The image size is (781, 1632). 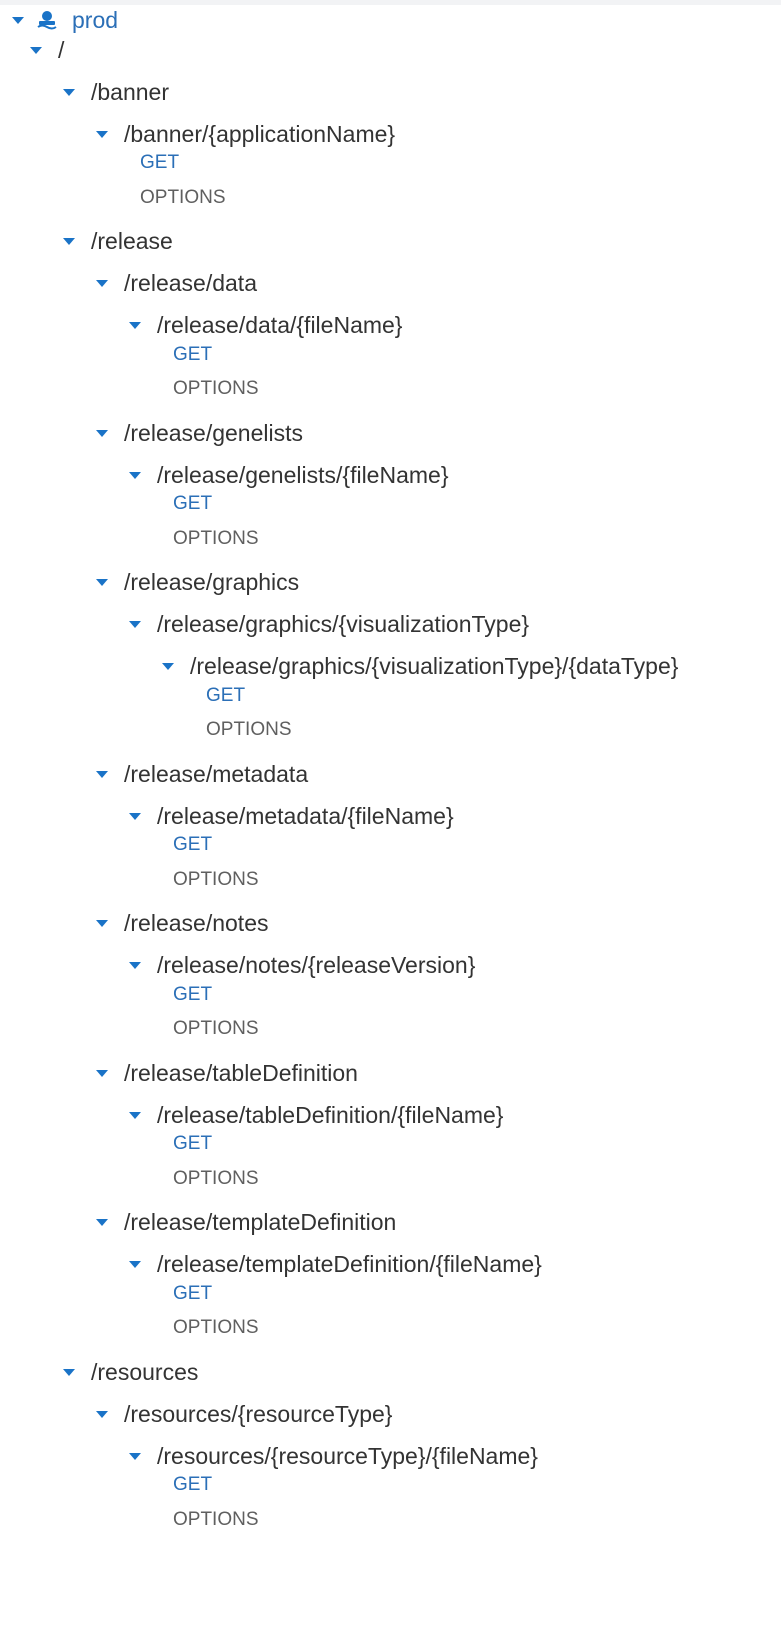 I want to click on resource-path-label: /release/metadata, so click(x=216, y=774).